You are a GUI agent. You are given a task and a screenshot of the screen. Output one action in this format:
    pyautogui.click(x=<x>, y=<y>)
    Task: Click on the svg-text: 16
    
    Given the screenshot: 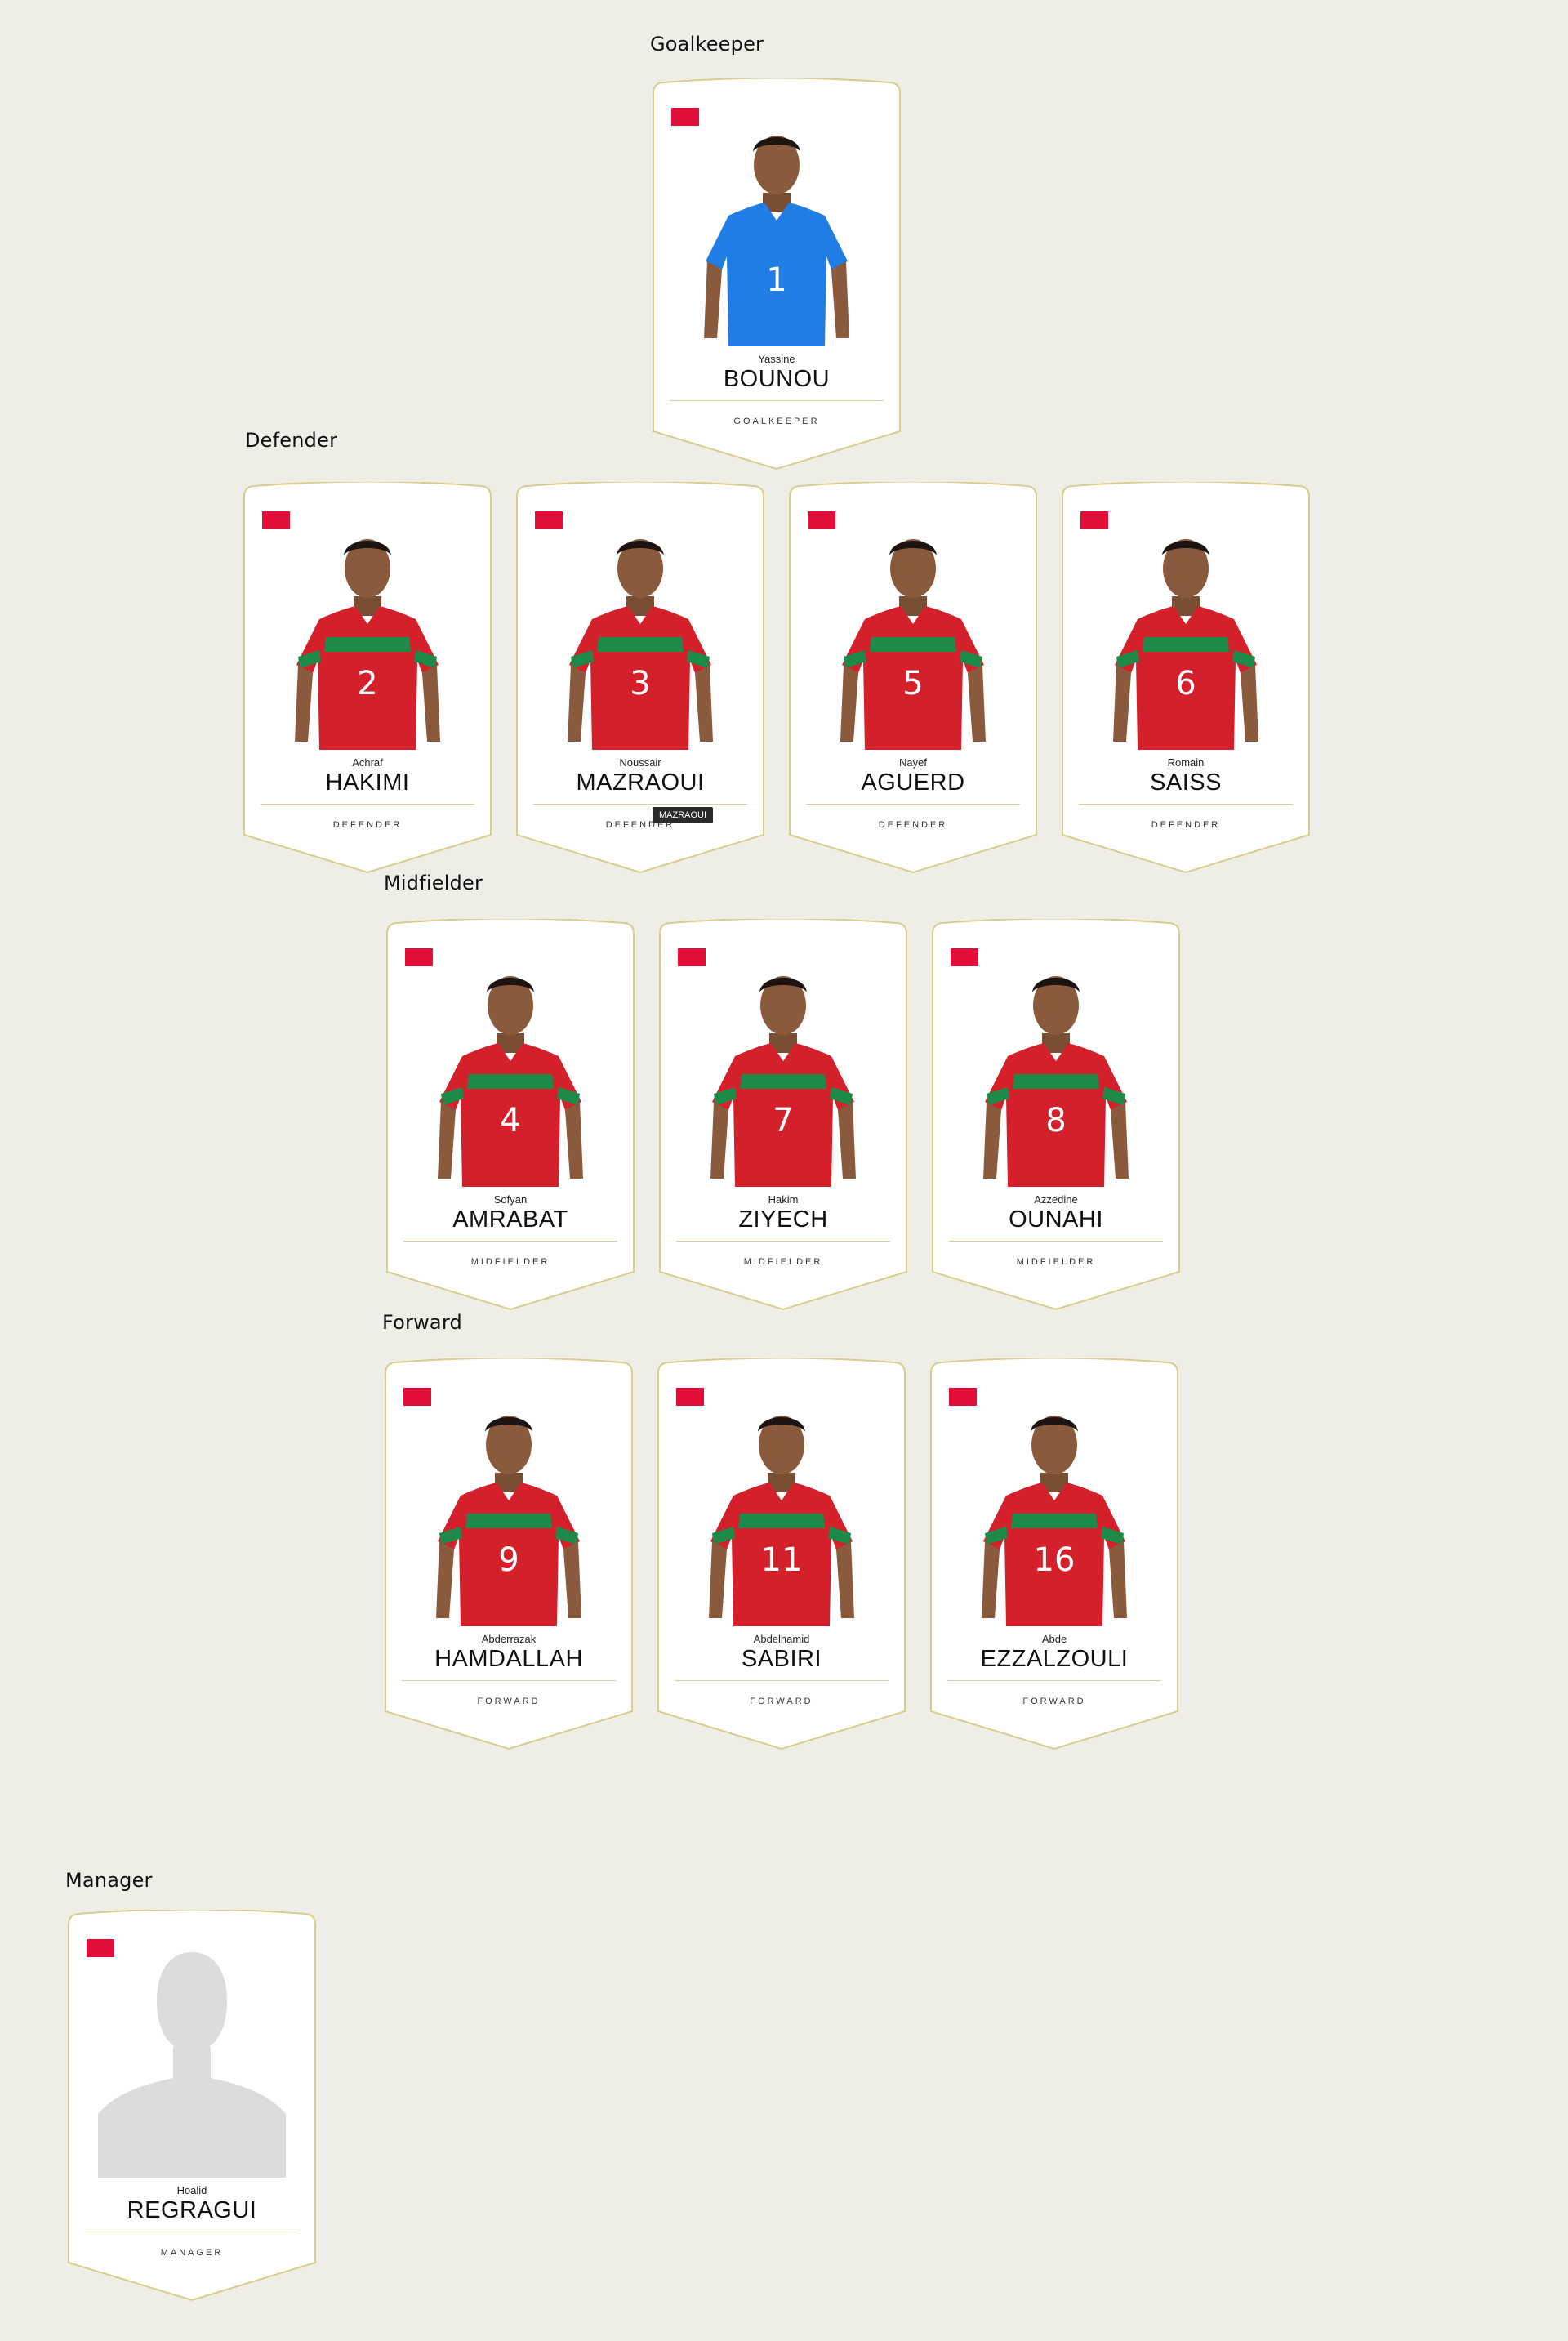 What is the action you would take?
    pyautogui.click(x=1055, y=1560)
    